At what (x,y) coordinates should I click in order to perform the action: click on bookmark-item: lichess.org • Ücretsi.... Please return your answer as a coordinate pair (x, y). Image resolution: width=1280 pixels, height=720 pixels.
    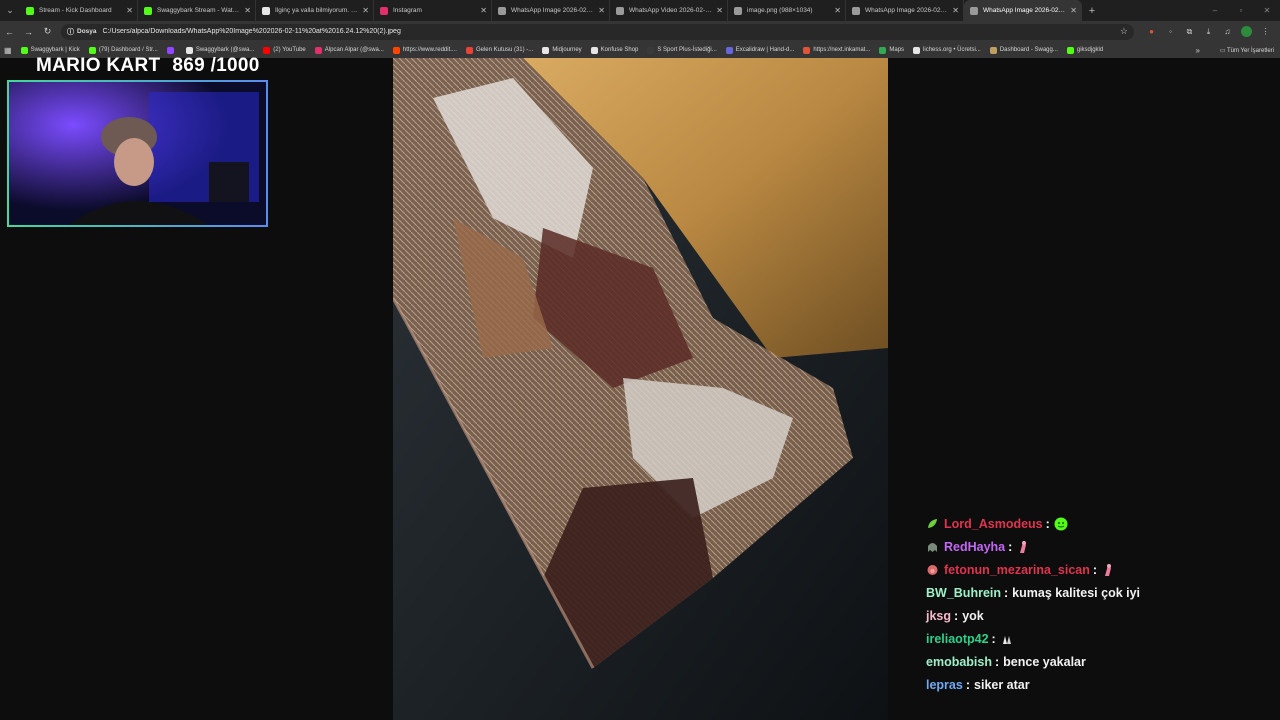
    Looking at the image, I should click on (947, 50).